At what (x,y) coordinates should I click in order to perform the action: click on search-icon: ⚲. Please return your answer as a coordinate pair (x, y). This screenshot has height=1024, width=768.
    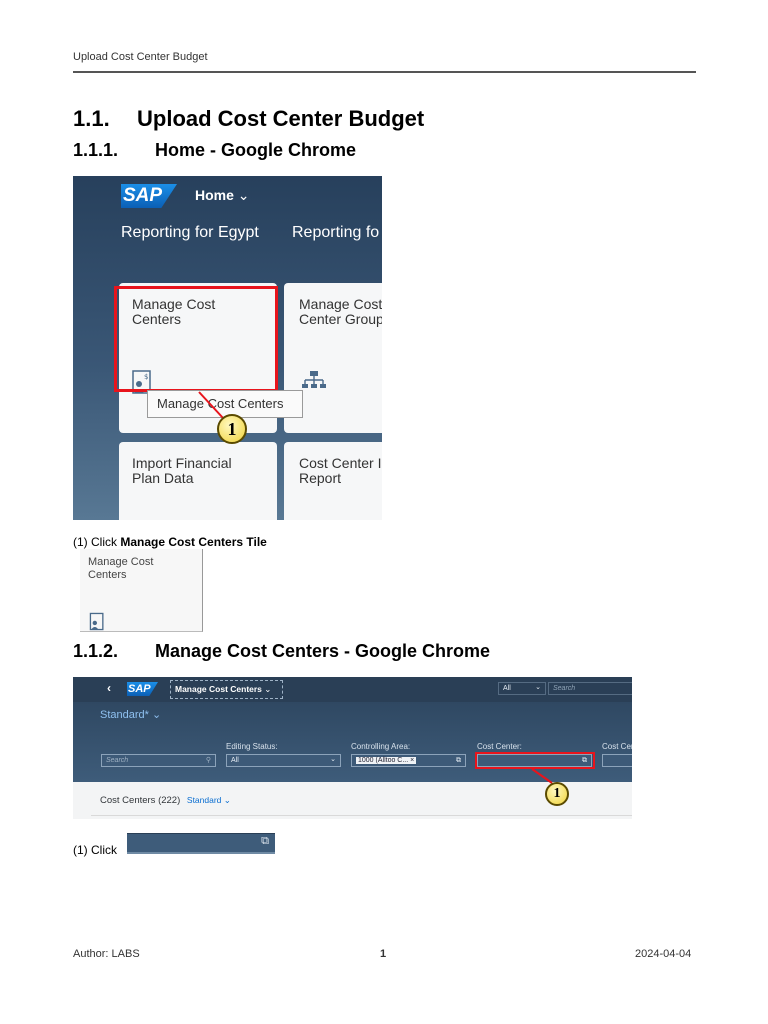
    Looking at the image, I should click on (208, 760).